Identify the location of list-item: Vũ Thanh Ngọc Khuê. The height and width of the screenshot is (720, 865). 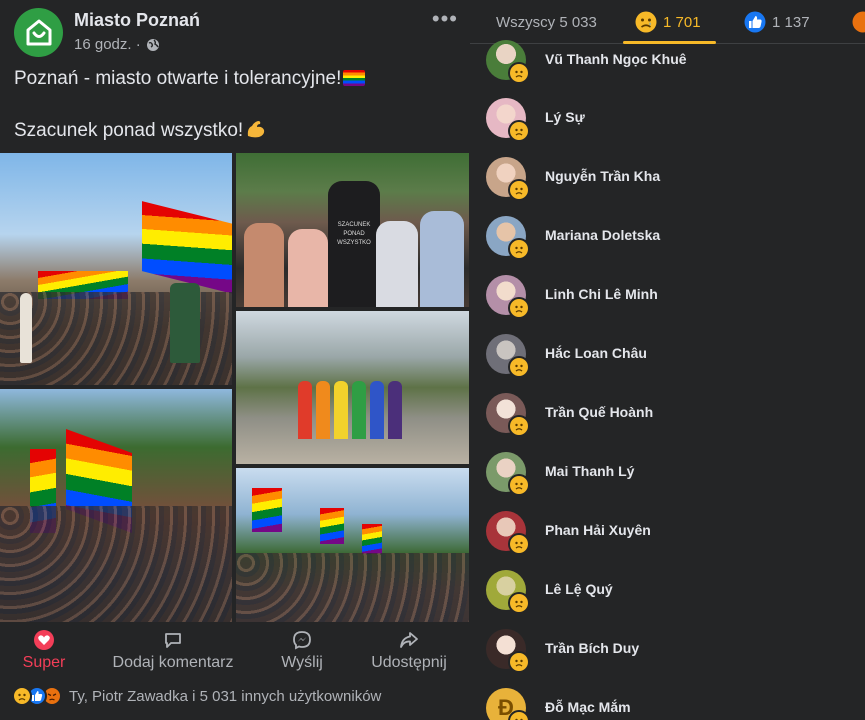
(666, 63).